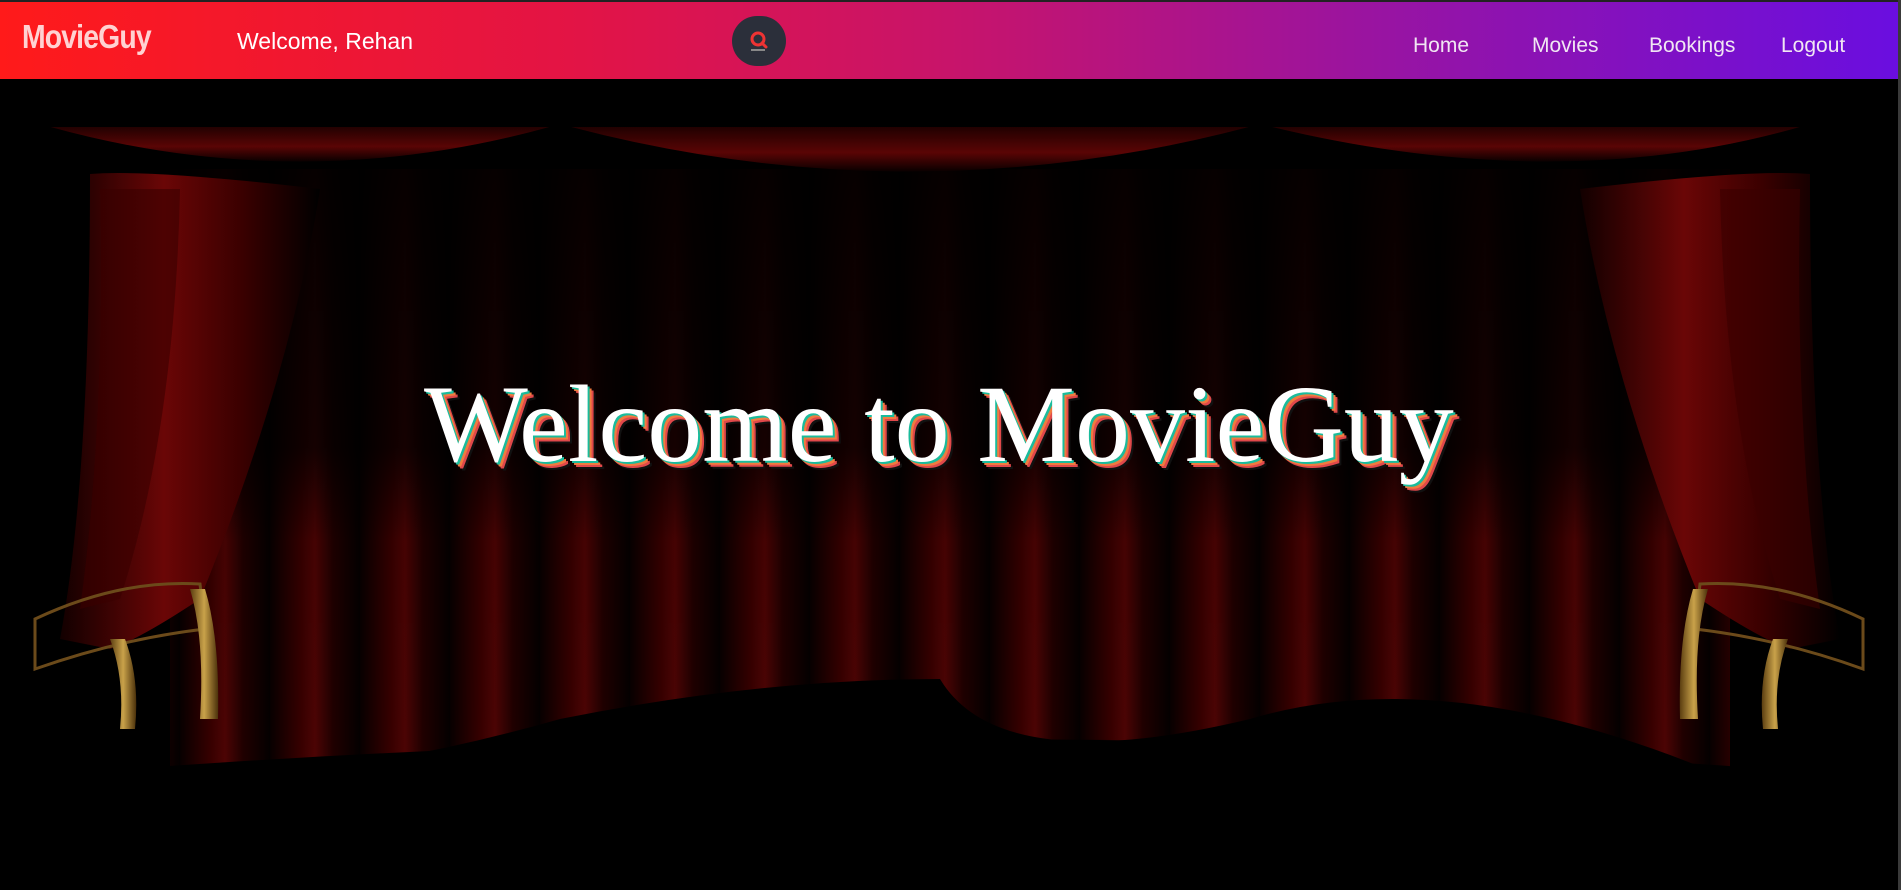 The image size is (1901, 890). Describe the element at coordinates (1692, 45) in the screenshot. I see `nav-bookings-link: Bookings` at that location.